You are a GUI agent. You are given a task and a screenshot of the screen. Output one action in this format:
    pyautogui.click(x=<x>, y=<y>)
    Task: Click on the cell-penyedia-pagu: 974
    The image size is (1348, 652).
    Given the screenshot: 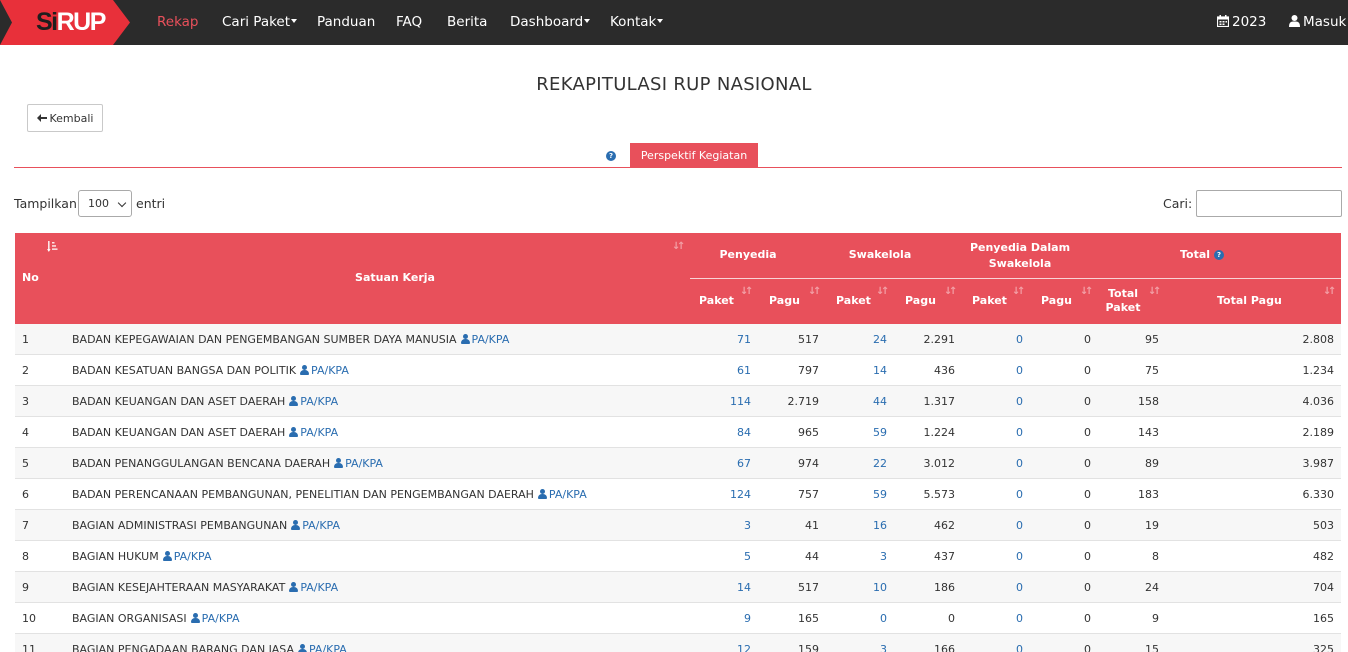 What is the action you would take?
    pyautogui.click(x=808, y=463)
    